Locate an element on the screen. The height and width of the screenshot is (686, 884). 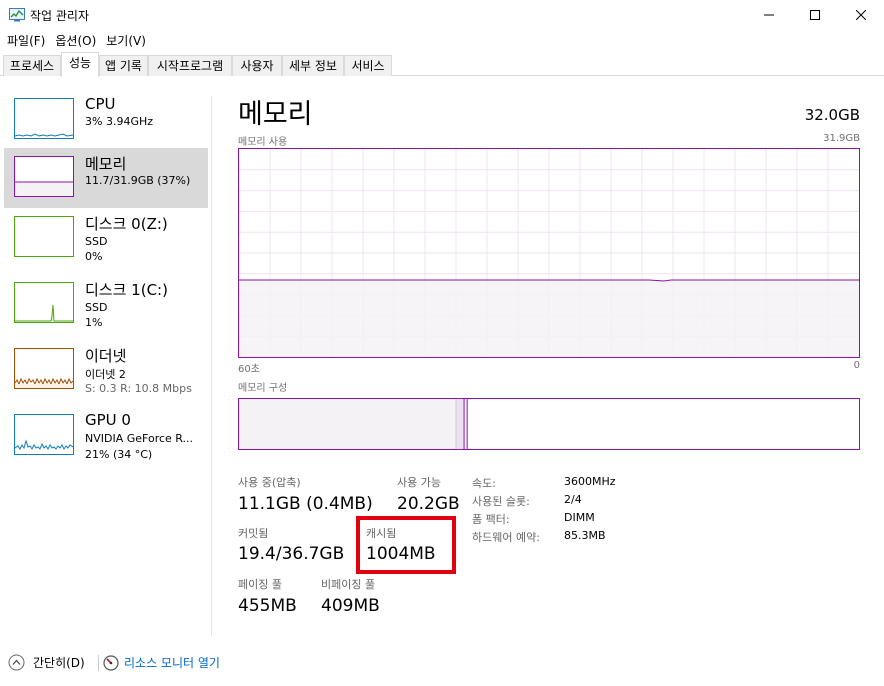
paged-pool-label: 페이징 풀 is located at coordinates (260, 584).